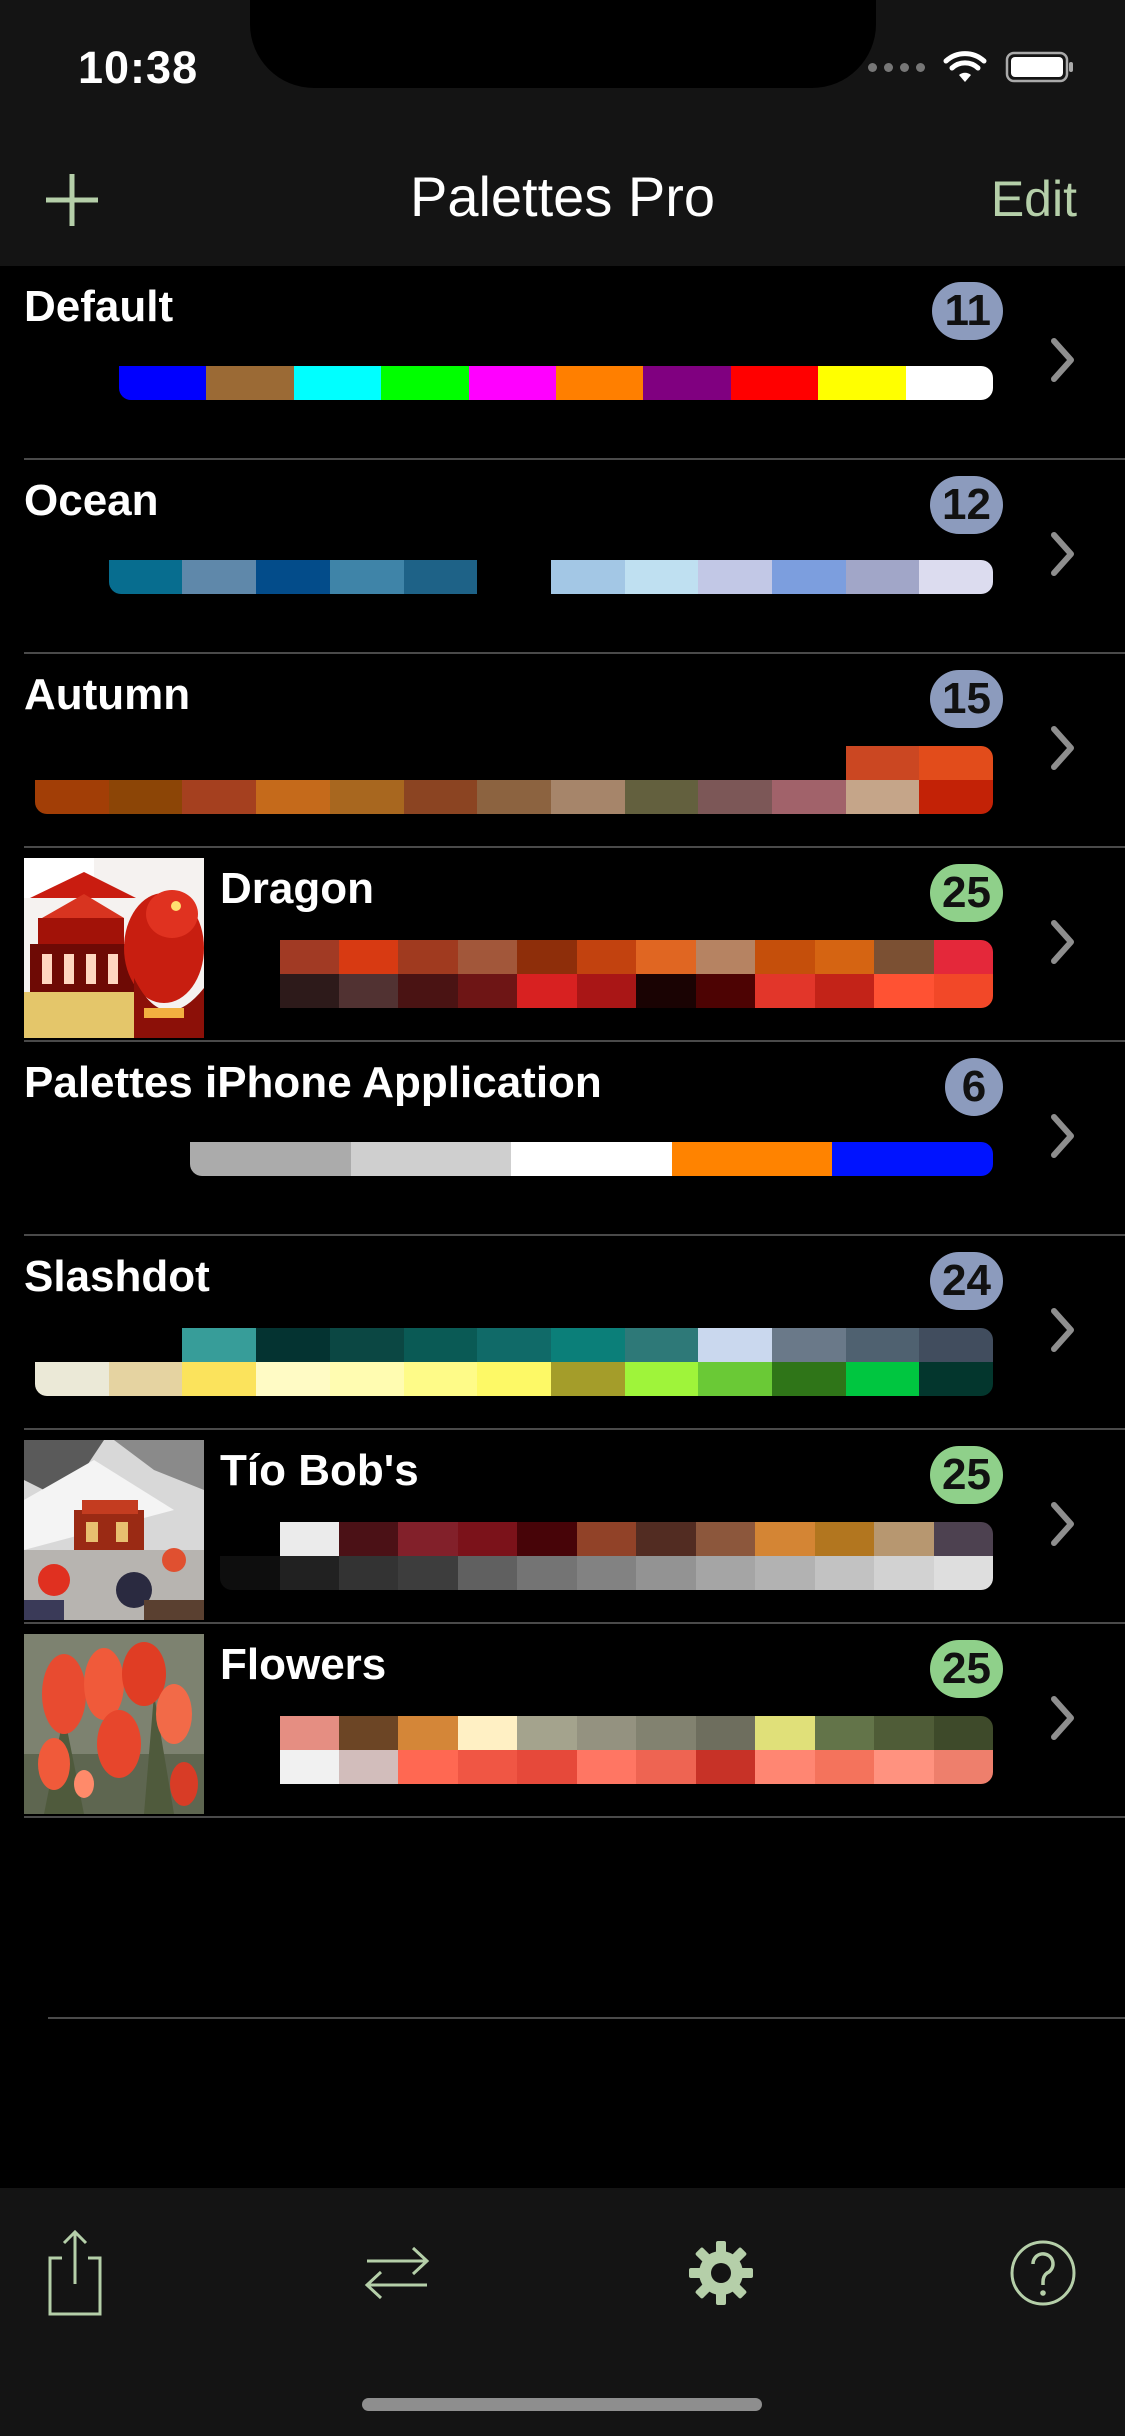  What do you see at coordinates (574, 1139) in the screenshot?
I see `palette-row: Palettes iPhone Application 6` at bounding box center [574, 1139].